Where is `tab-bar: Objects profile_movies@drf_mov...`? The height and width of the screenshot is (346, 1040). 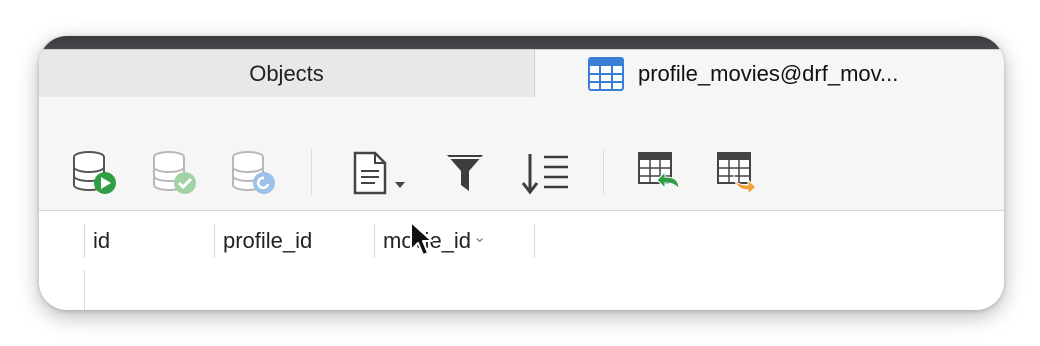
tab-bar: Objects profile_movies@drf_mov... is located at coordinates (521, 73).